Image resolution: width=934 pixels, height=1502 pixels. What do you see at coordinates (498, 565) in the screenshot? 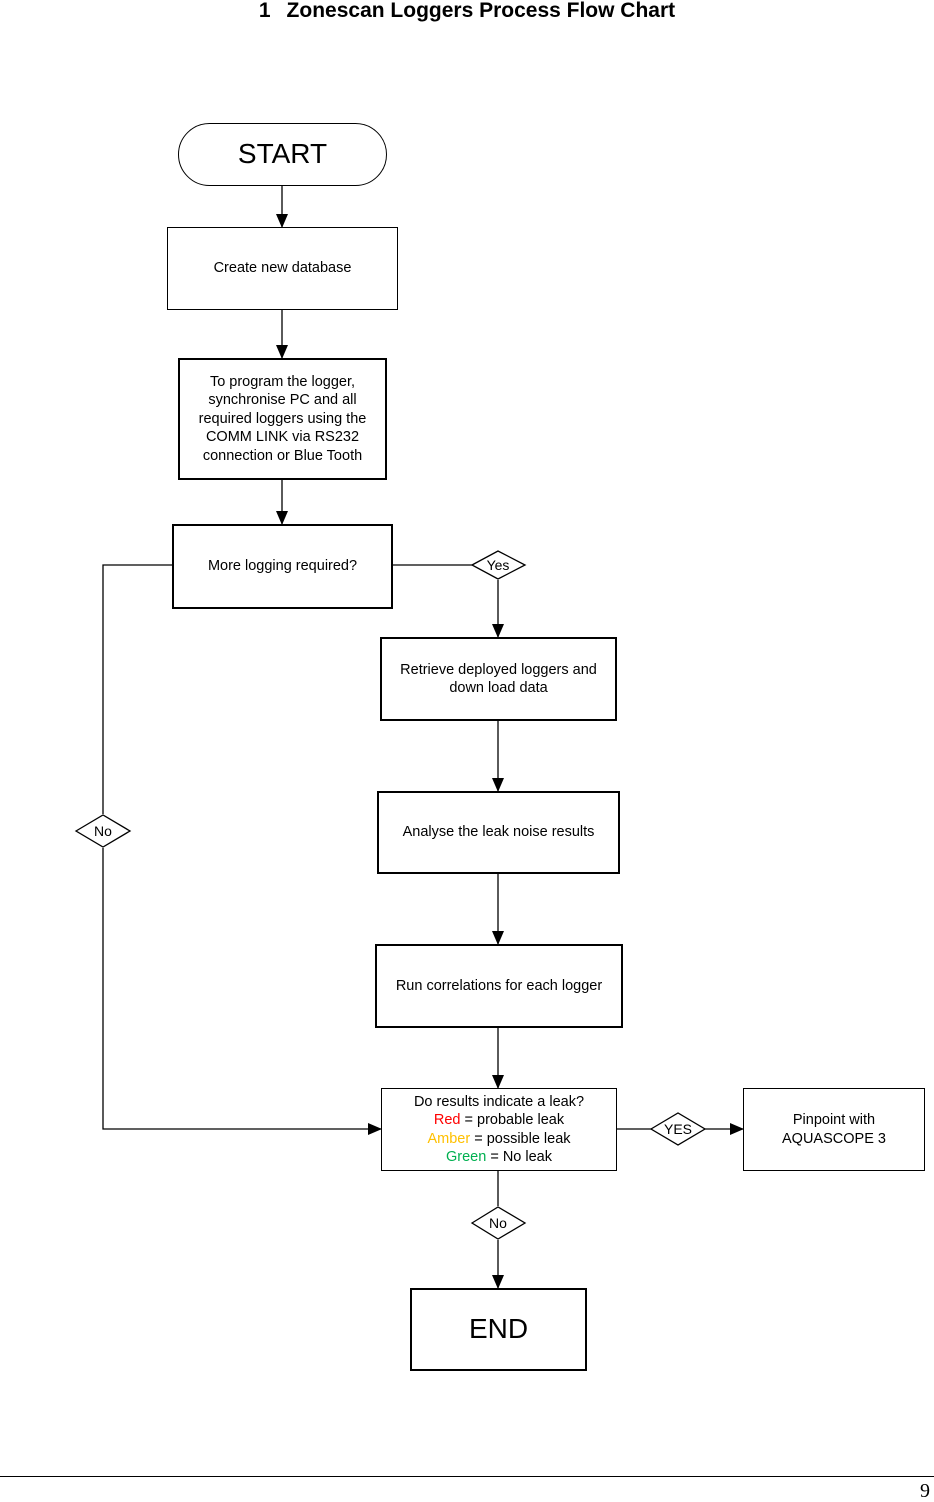
I see `branch-label-yes: Yes` at bounding box center [498, 565].